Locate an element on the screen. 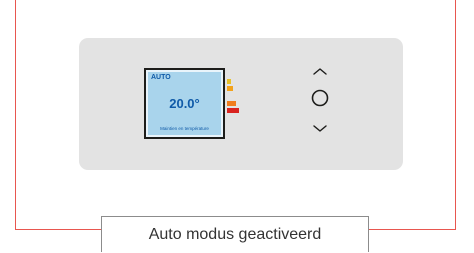 The width and height of the screenshot is (474, 253). circle-button-icon is located at coordinates (320, 98).